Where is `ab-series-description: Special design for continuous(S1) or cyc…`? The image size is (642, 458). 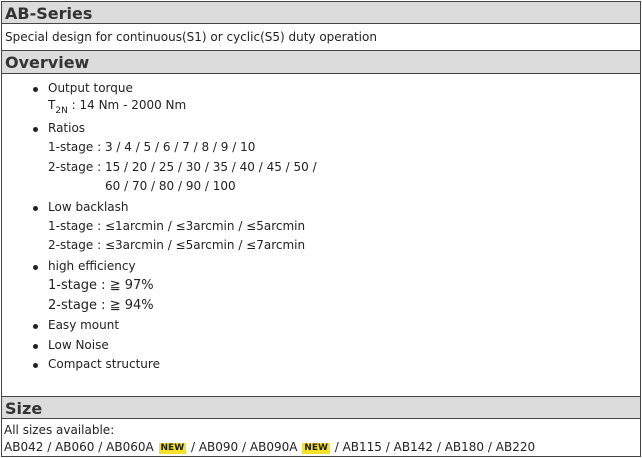
ab-series-description: Special design for continuous(S1) or cyc… is located at coordinates (191, 37).